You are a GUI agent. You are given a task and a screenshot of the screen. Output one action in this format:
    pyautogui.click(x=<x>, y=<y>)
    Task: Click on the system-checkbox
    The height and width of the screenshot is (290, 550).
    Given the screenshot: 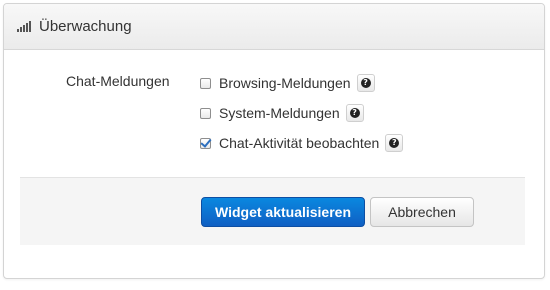 What is the action you would take?
    pyautogui.click(x=205, y=113)
    